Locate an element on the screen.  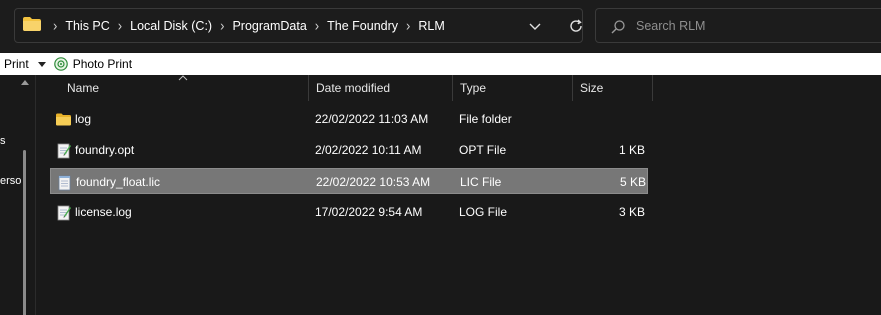
file-type: File folder is located at coordinates (485, 119).